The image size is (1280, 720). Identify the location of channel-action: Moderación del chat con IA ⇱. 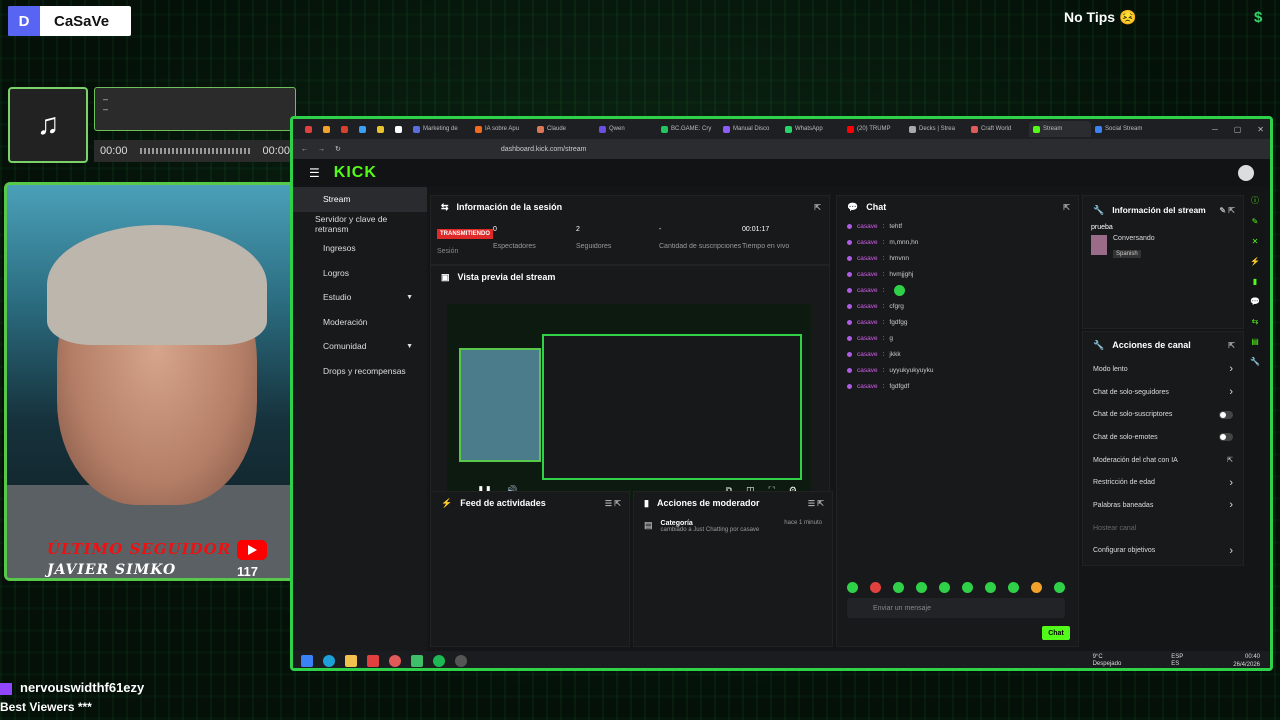
(1163, 460).